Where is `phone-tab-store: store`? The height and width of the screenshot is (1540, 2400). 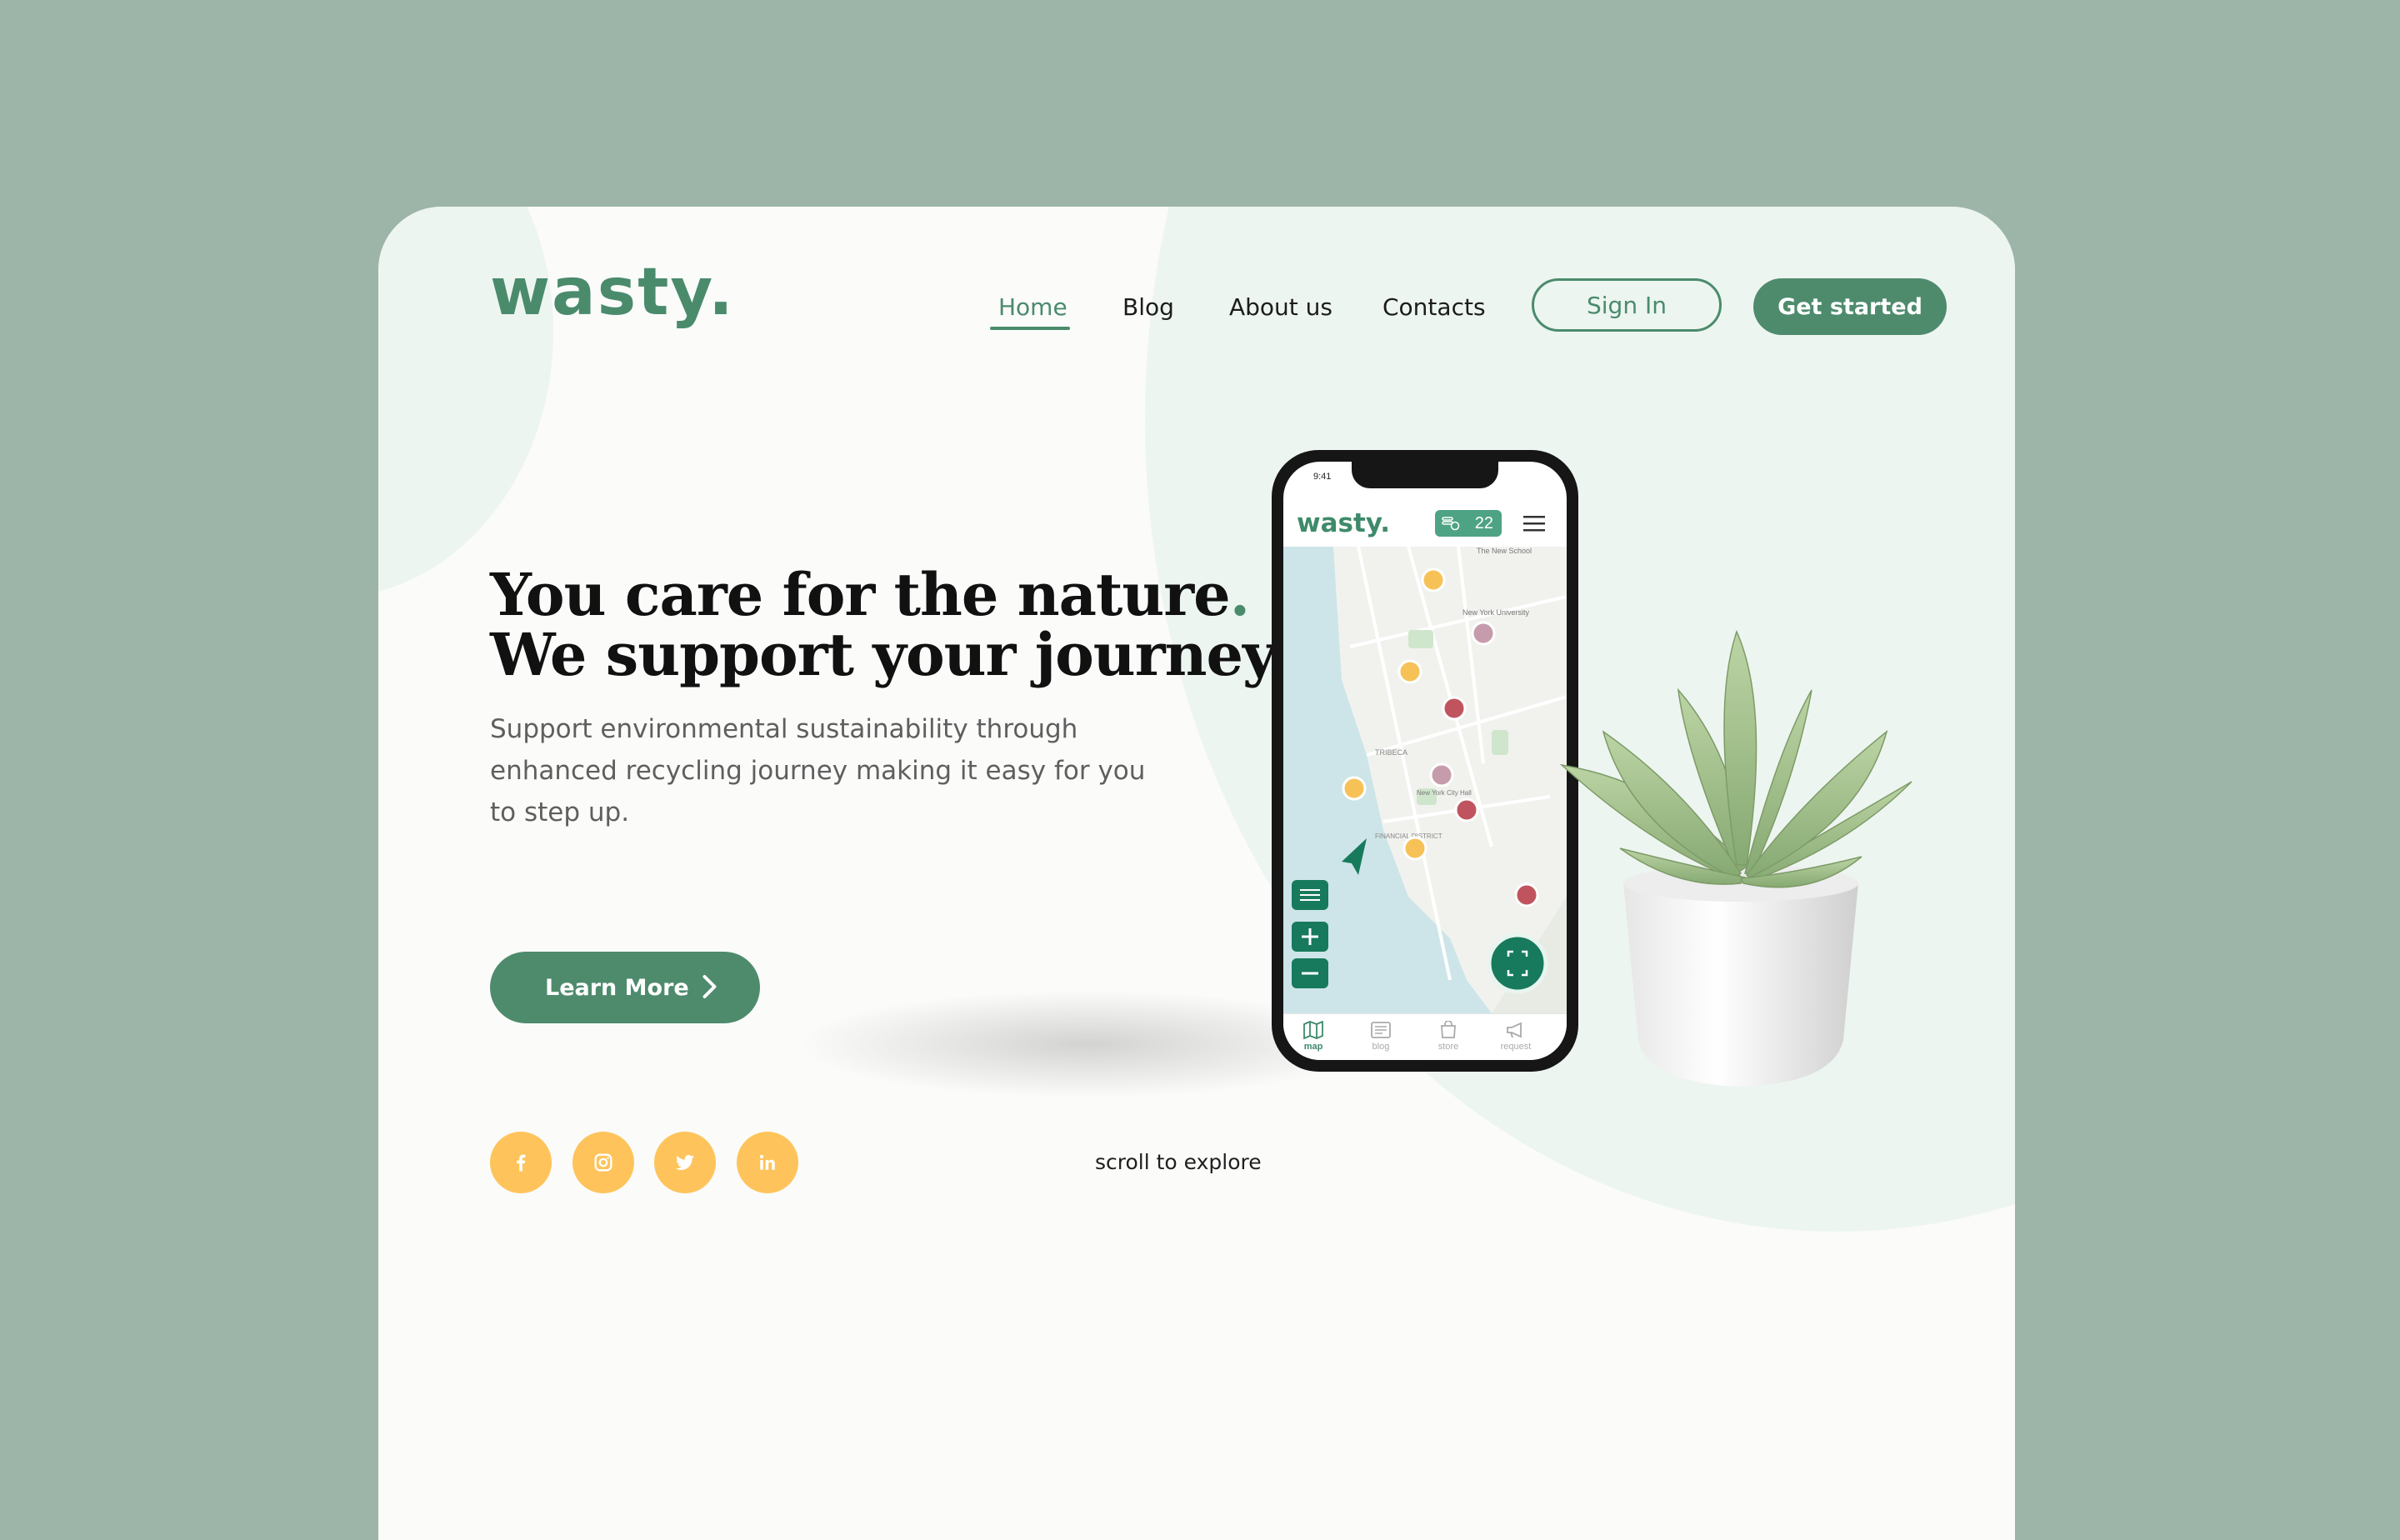 phone-tab-store: store is located at coordinates (1448, 1036).